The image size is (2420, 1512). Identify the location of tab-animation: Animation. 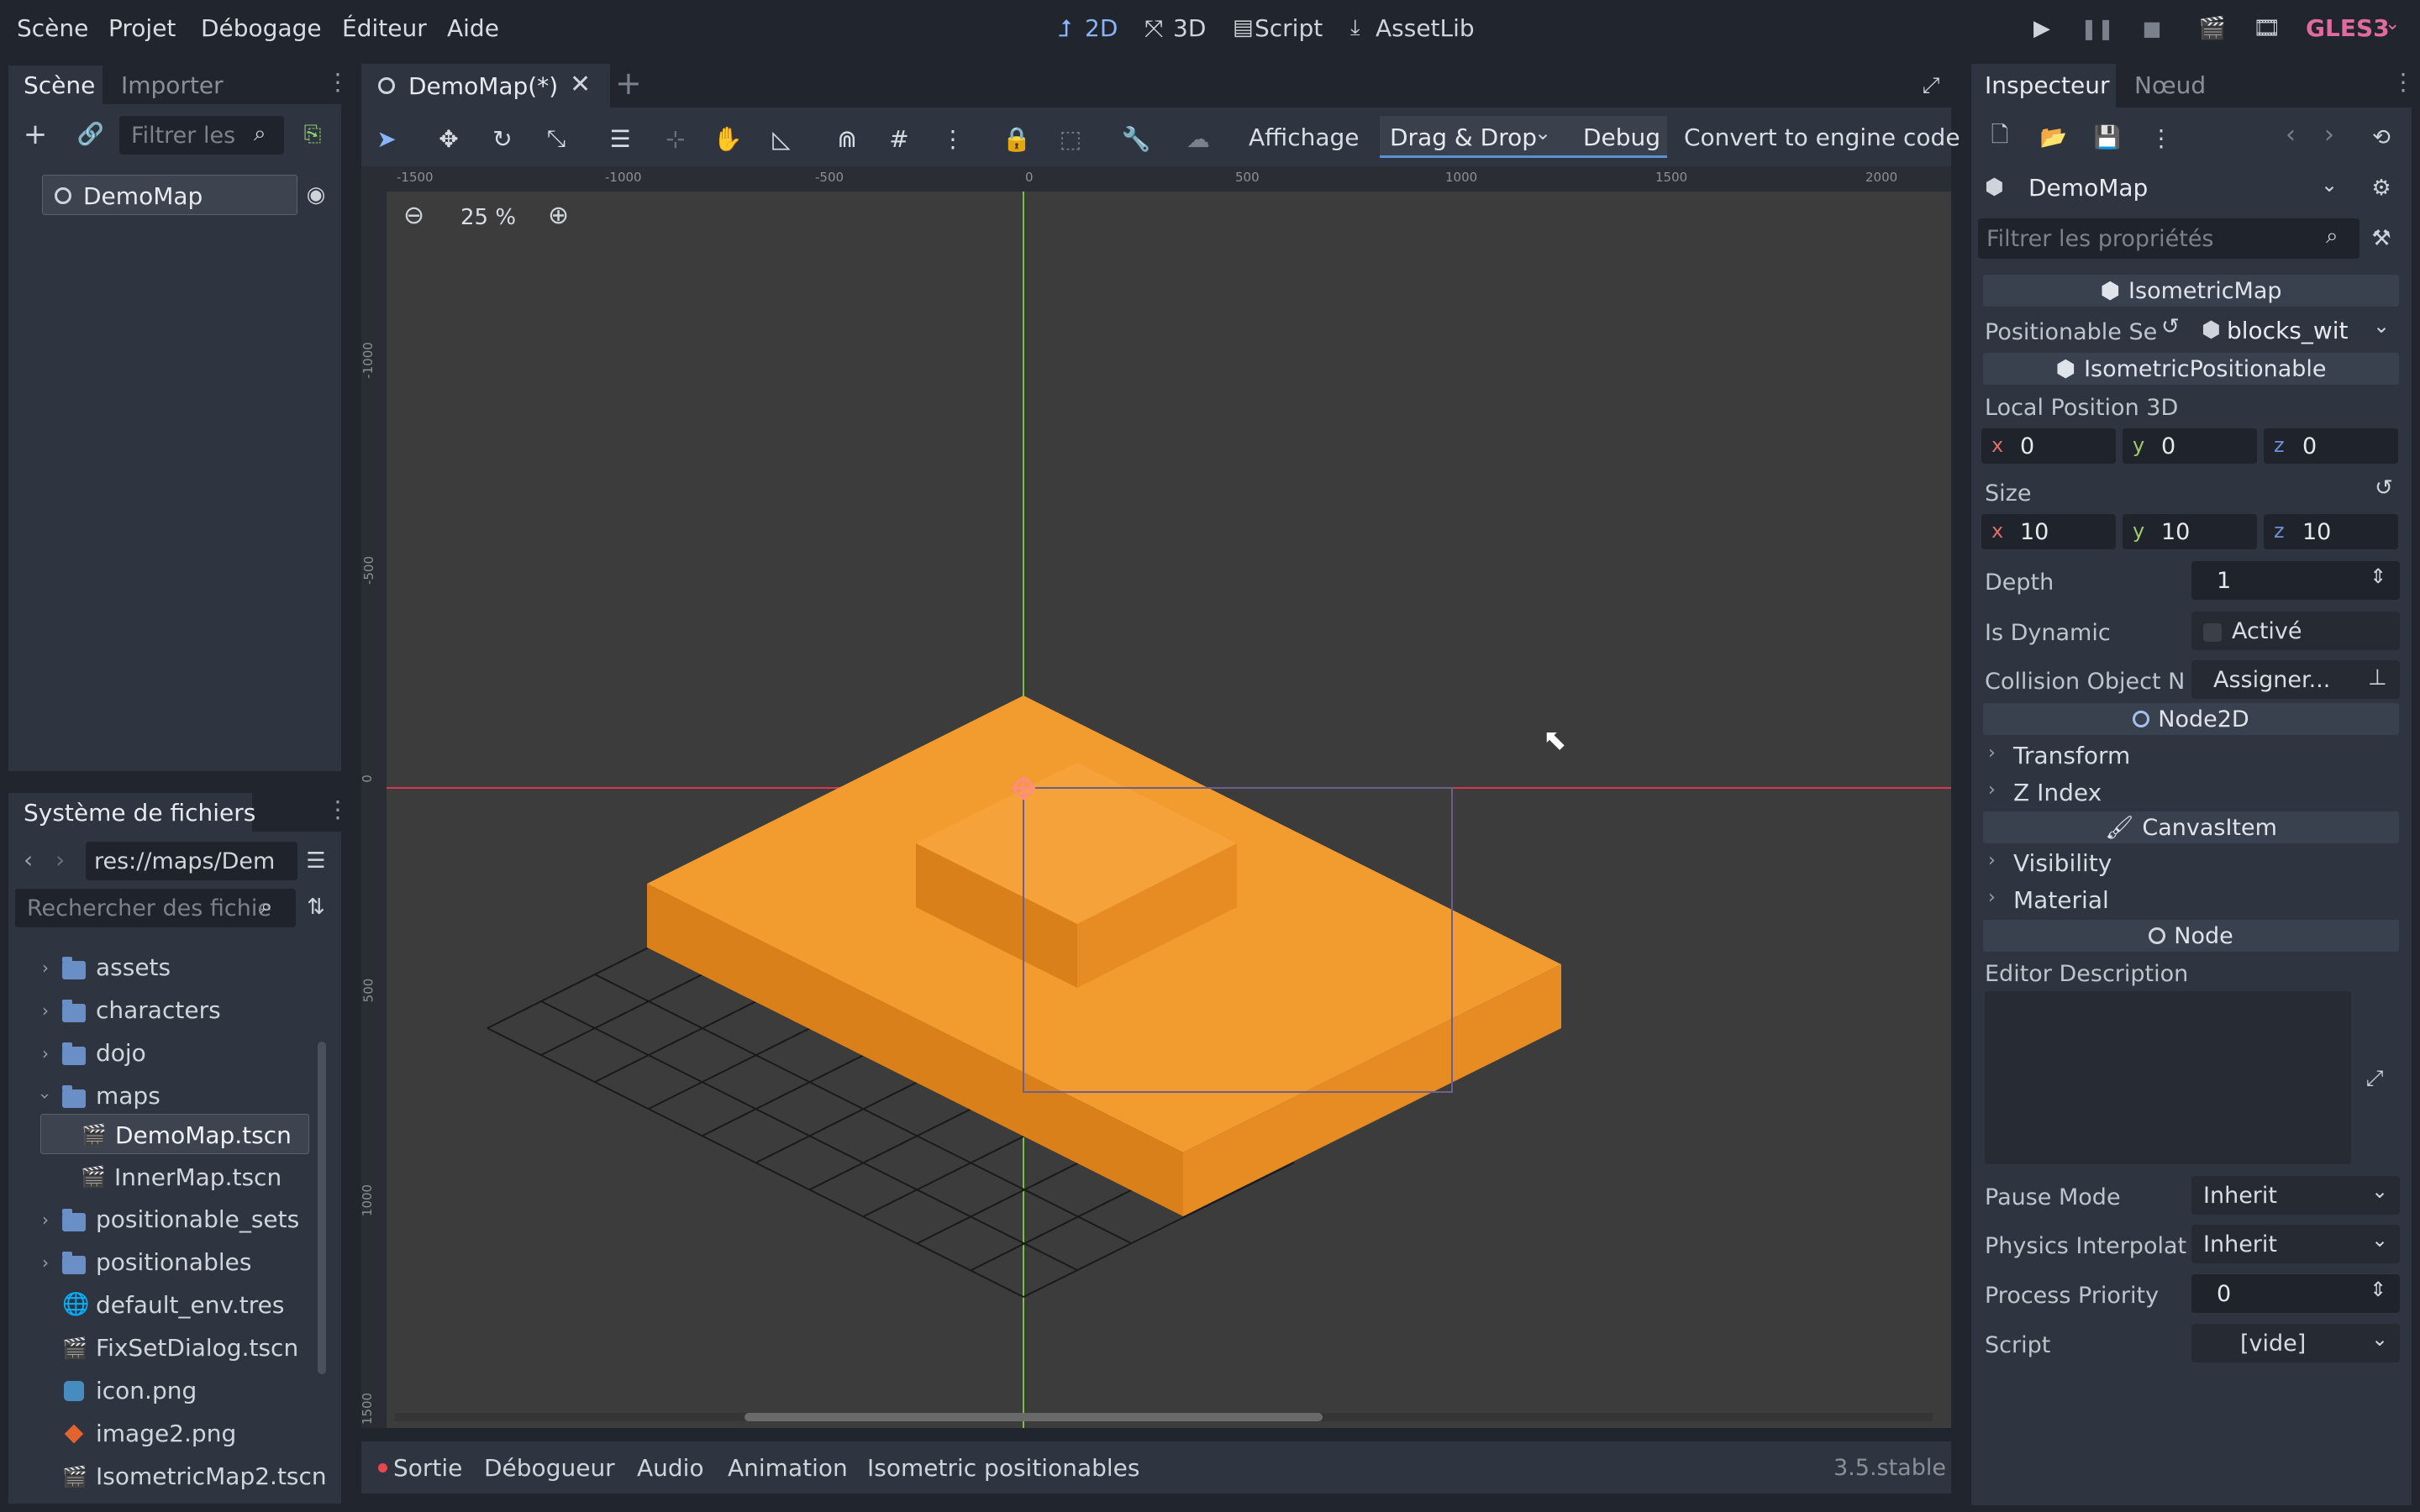
(788, 1468).